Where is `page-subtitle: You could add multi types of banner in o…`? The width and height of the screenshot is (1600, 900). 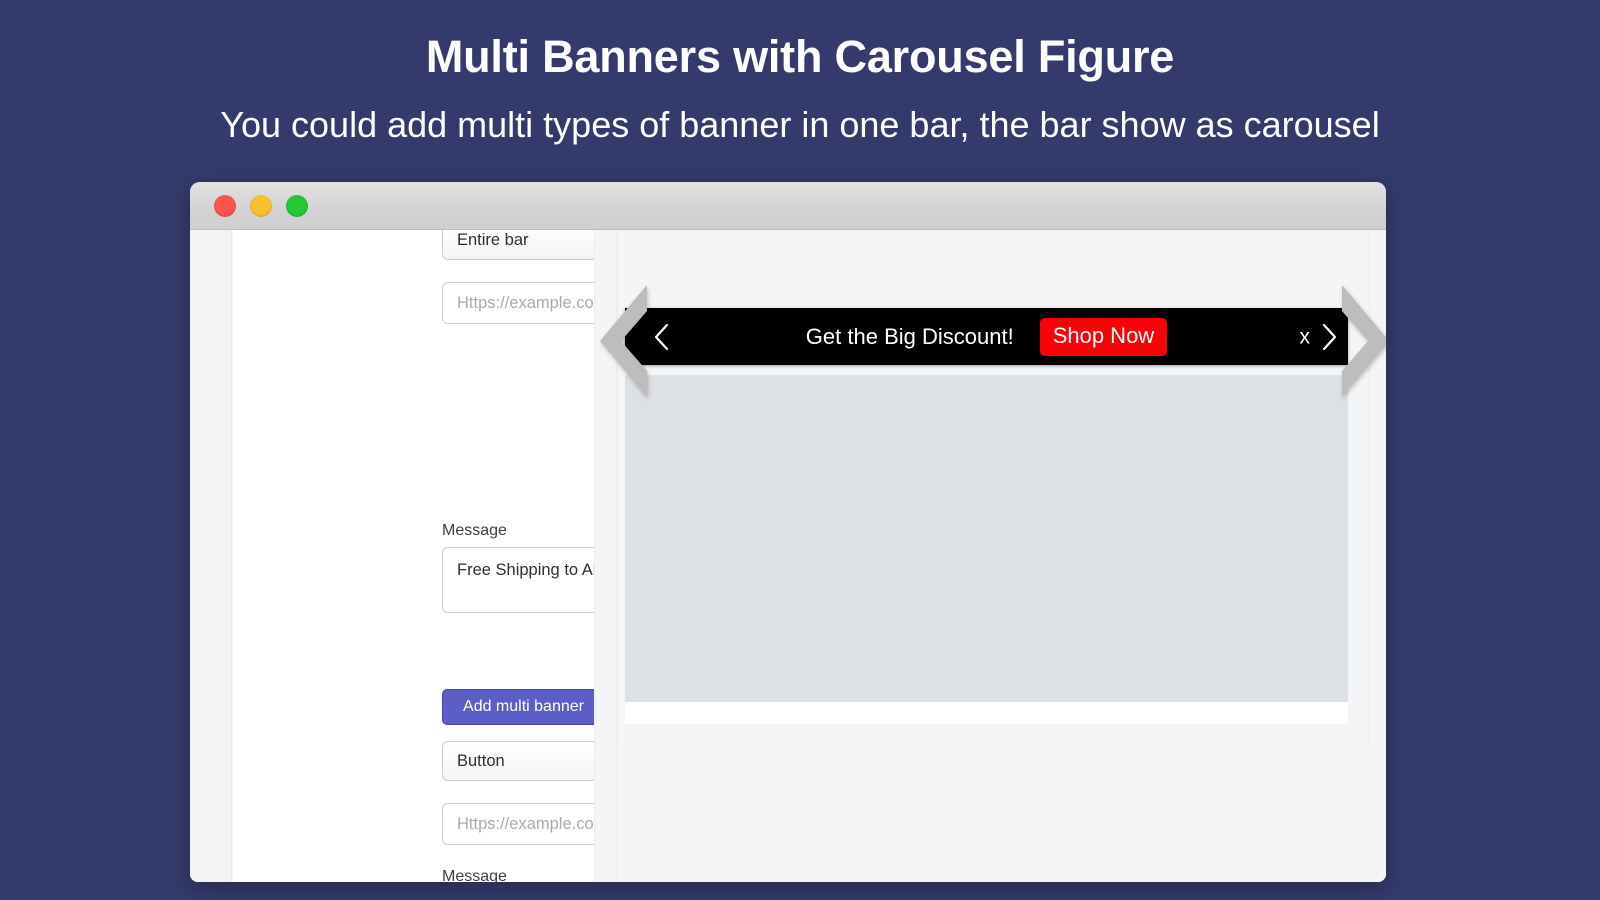
page-subtitle: You could add multi types of banner in o… is located at coordinates (800, 124).